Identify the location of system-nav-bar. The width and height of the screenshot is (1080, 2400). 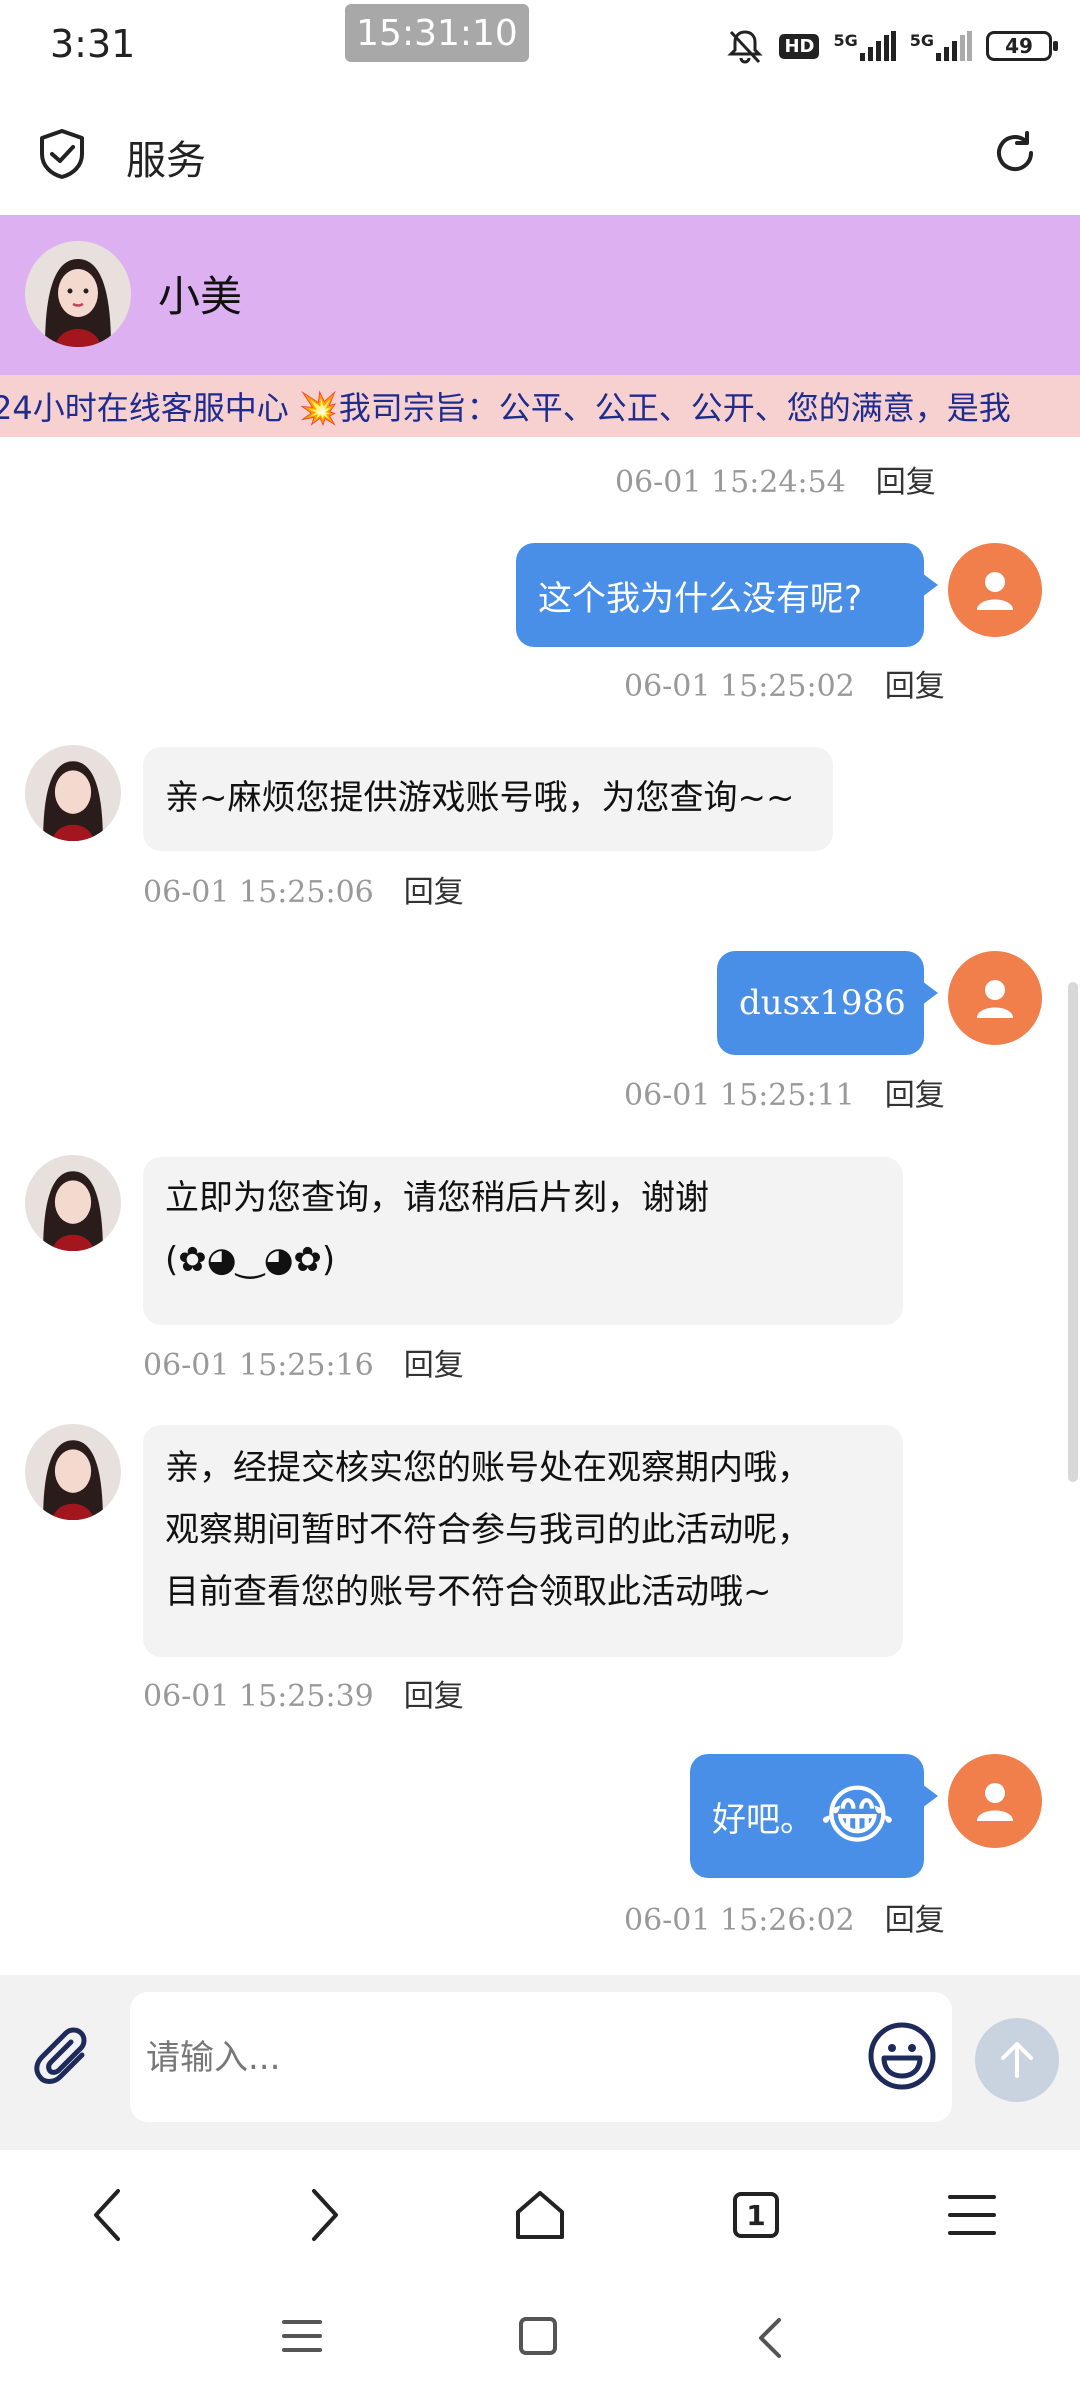
(540, 2340).